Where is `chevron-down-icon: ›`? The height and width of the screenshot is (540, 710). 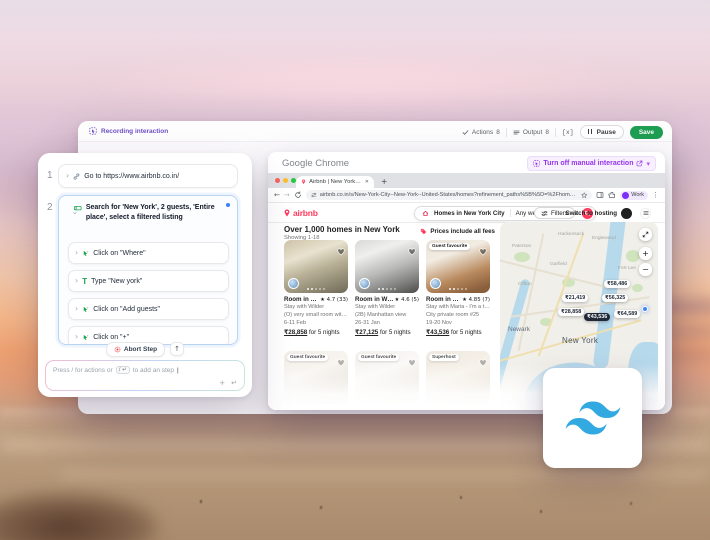
chevron-down-icon: › is located at coordinates (69, 213).